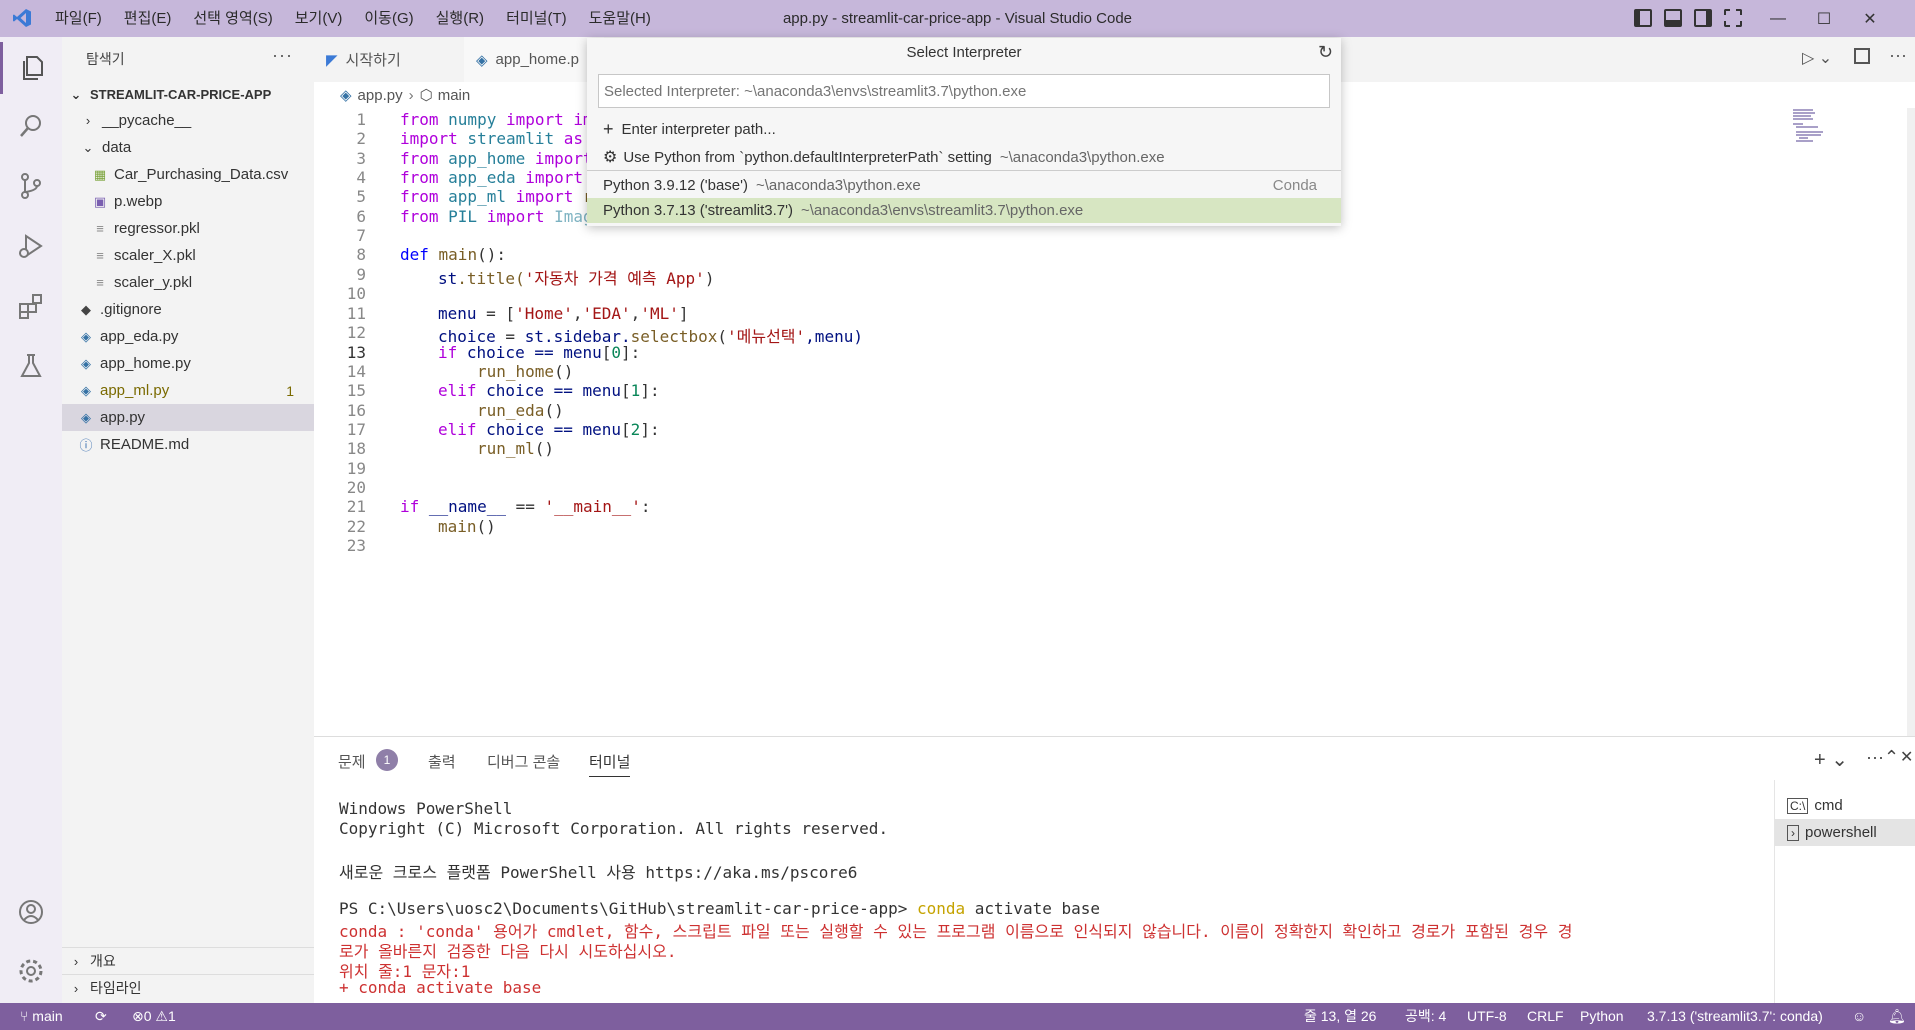  I want to click on new-terminal-icon: + ⌄, so click(1831, 759).